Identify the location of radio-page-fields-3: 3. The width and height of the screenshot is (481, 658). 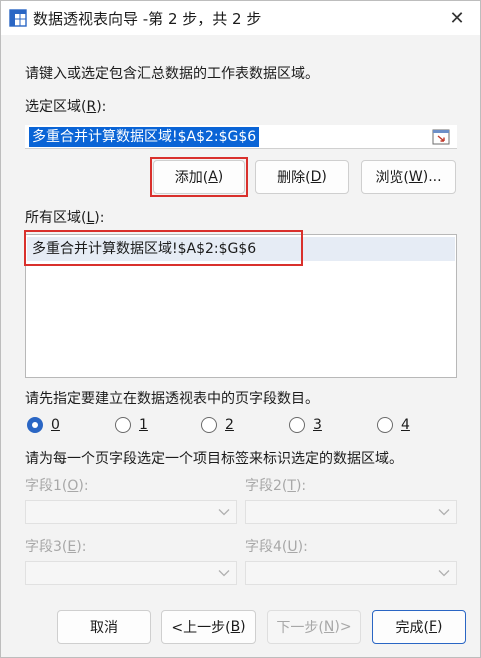
(305, 425).